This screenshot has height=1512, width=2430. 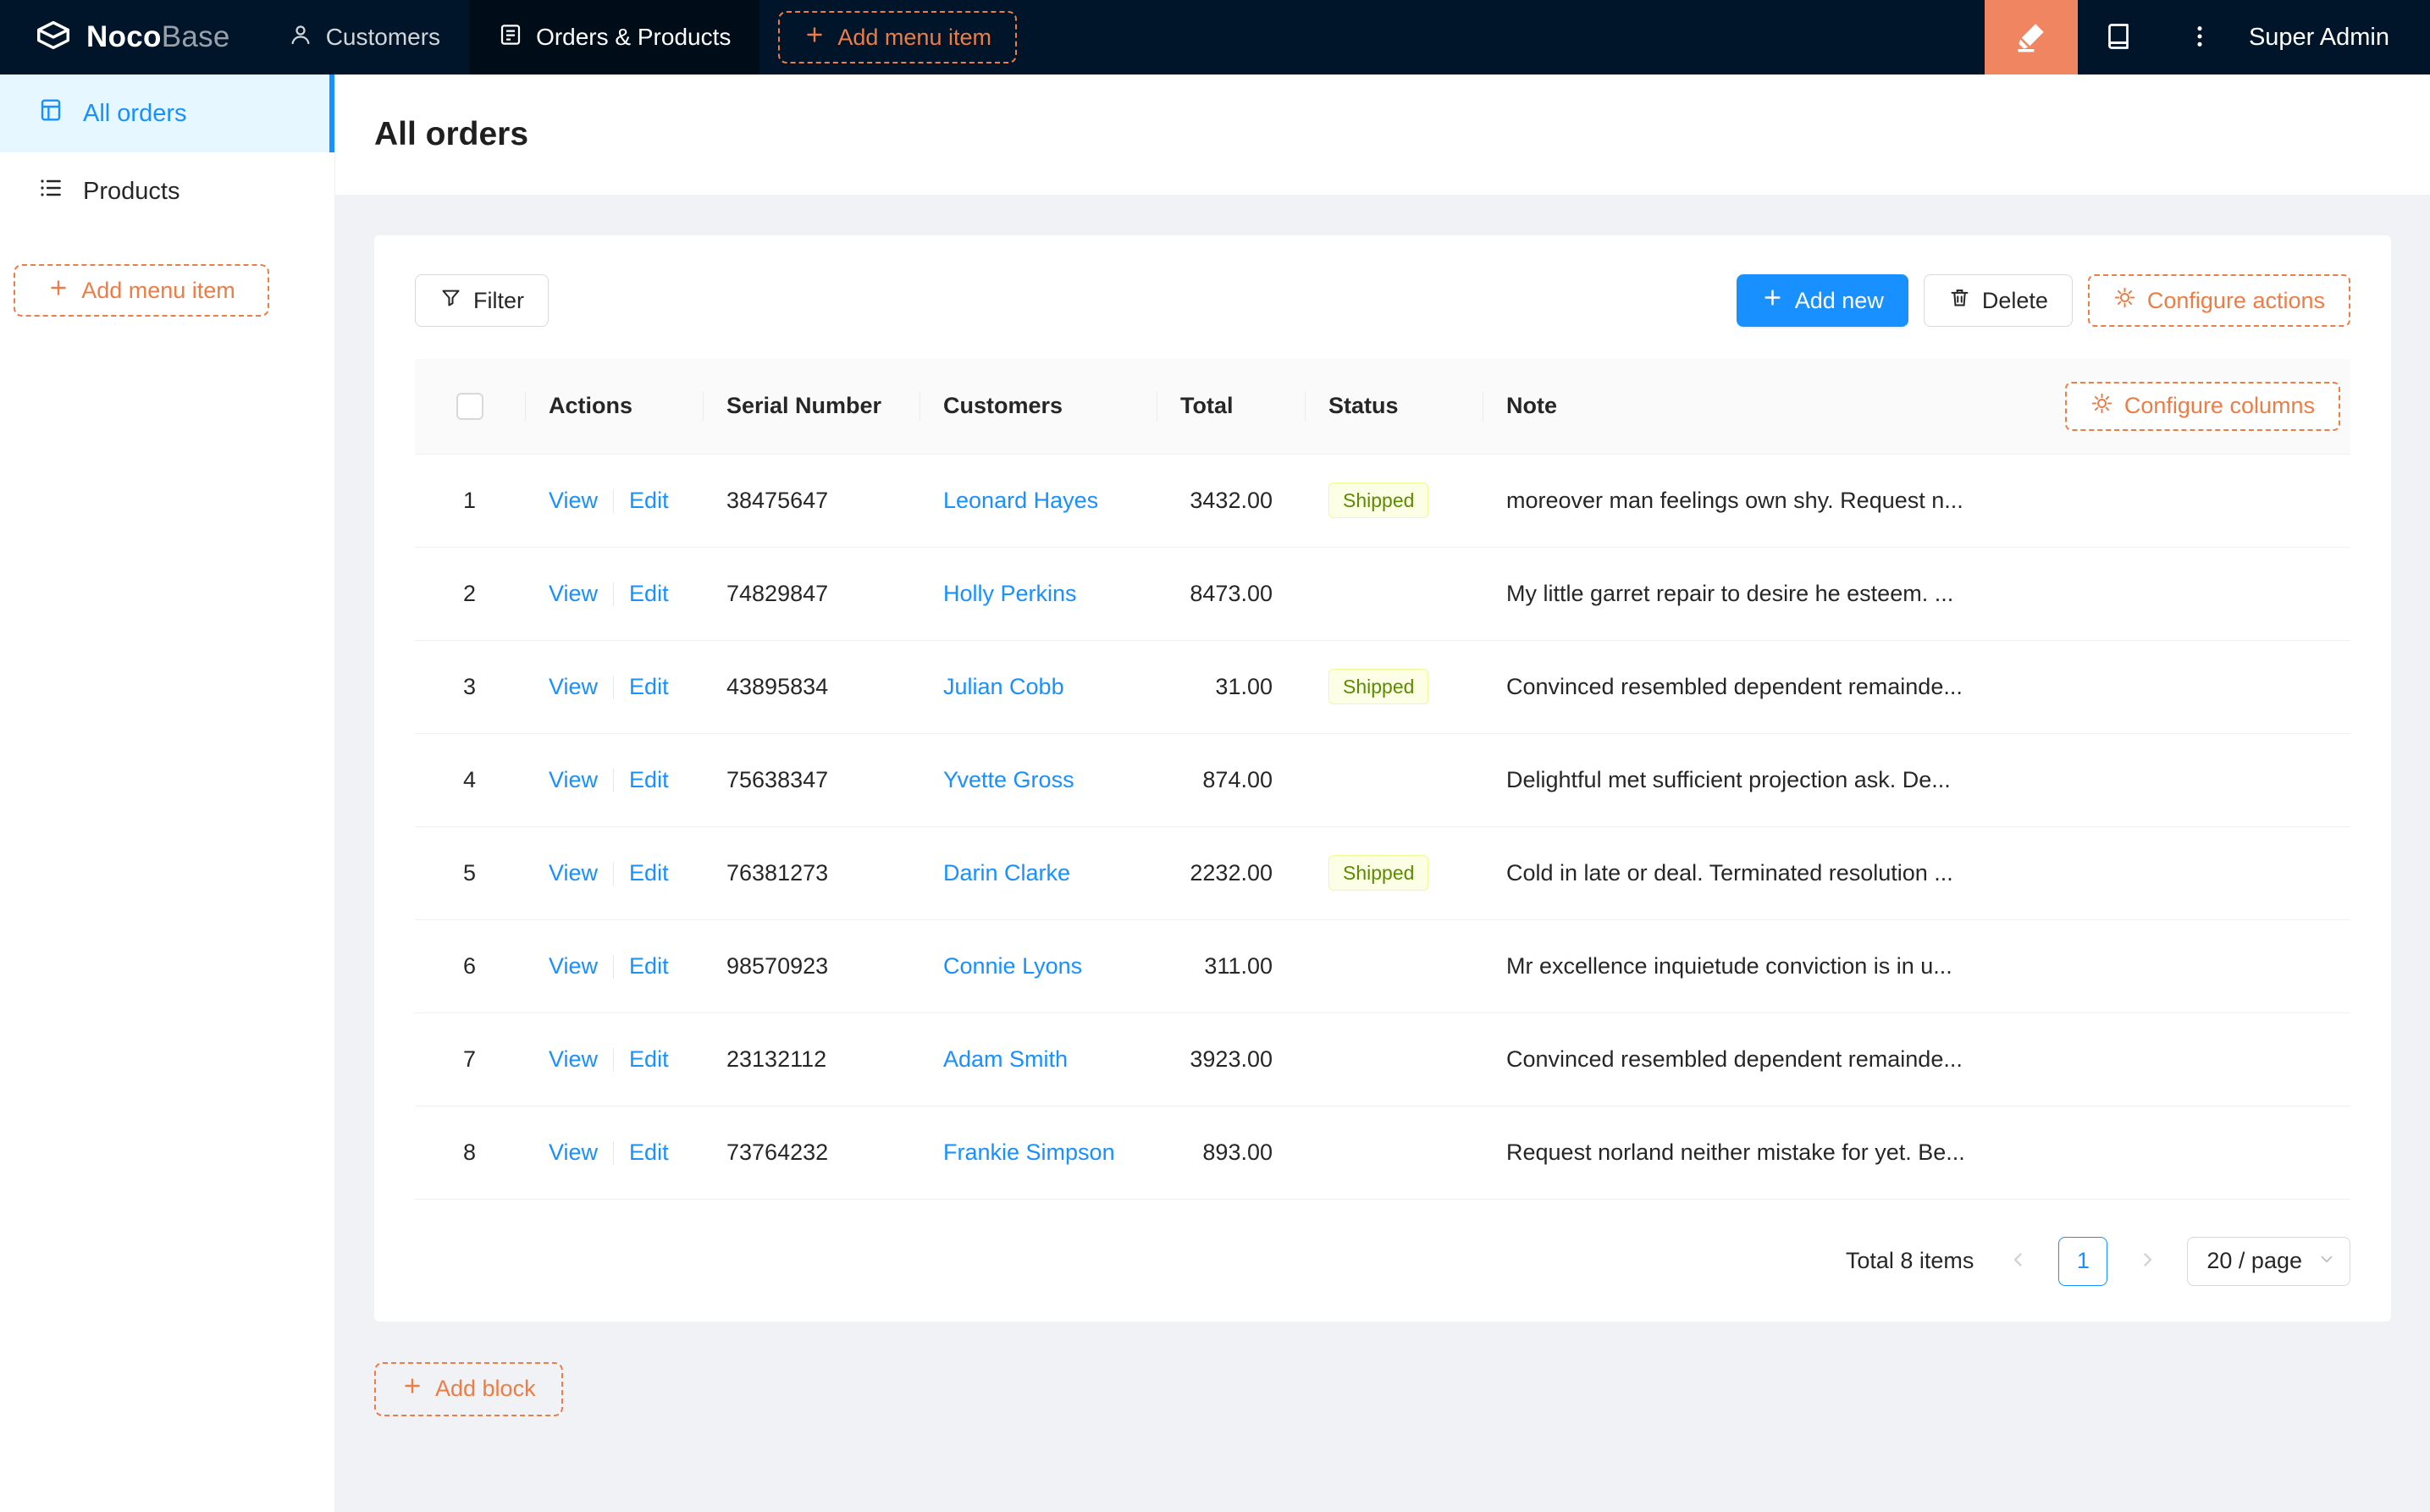 What do you see at coordinates (1231, 407) in the screenshot?
I see `column-header-total: Total` at bounding box center [1231, 407].